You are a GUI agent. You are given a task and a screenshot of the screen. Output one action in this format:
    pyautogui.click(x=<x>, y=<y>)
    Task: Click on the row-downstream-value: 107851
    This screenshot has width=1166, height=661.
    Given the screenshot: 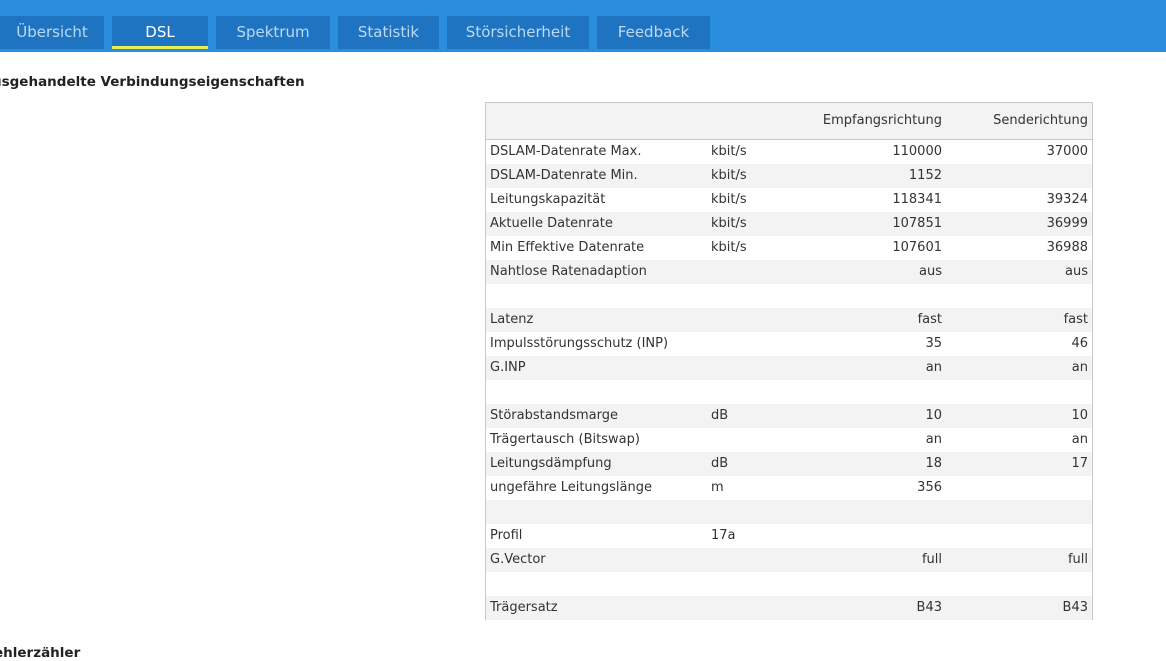 What is the action you would take?
    pyautogui.click(x=917, y=223)
    